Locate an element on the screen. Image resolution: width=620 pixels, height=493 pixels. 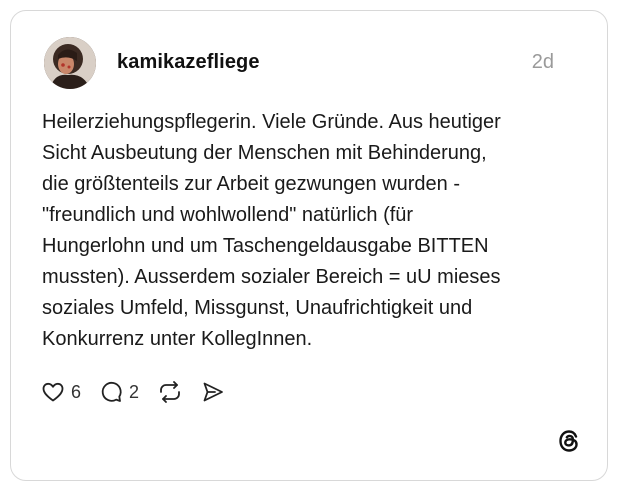
avatar is located at coordinates (70, 63).